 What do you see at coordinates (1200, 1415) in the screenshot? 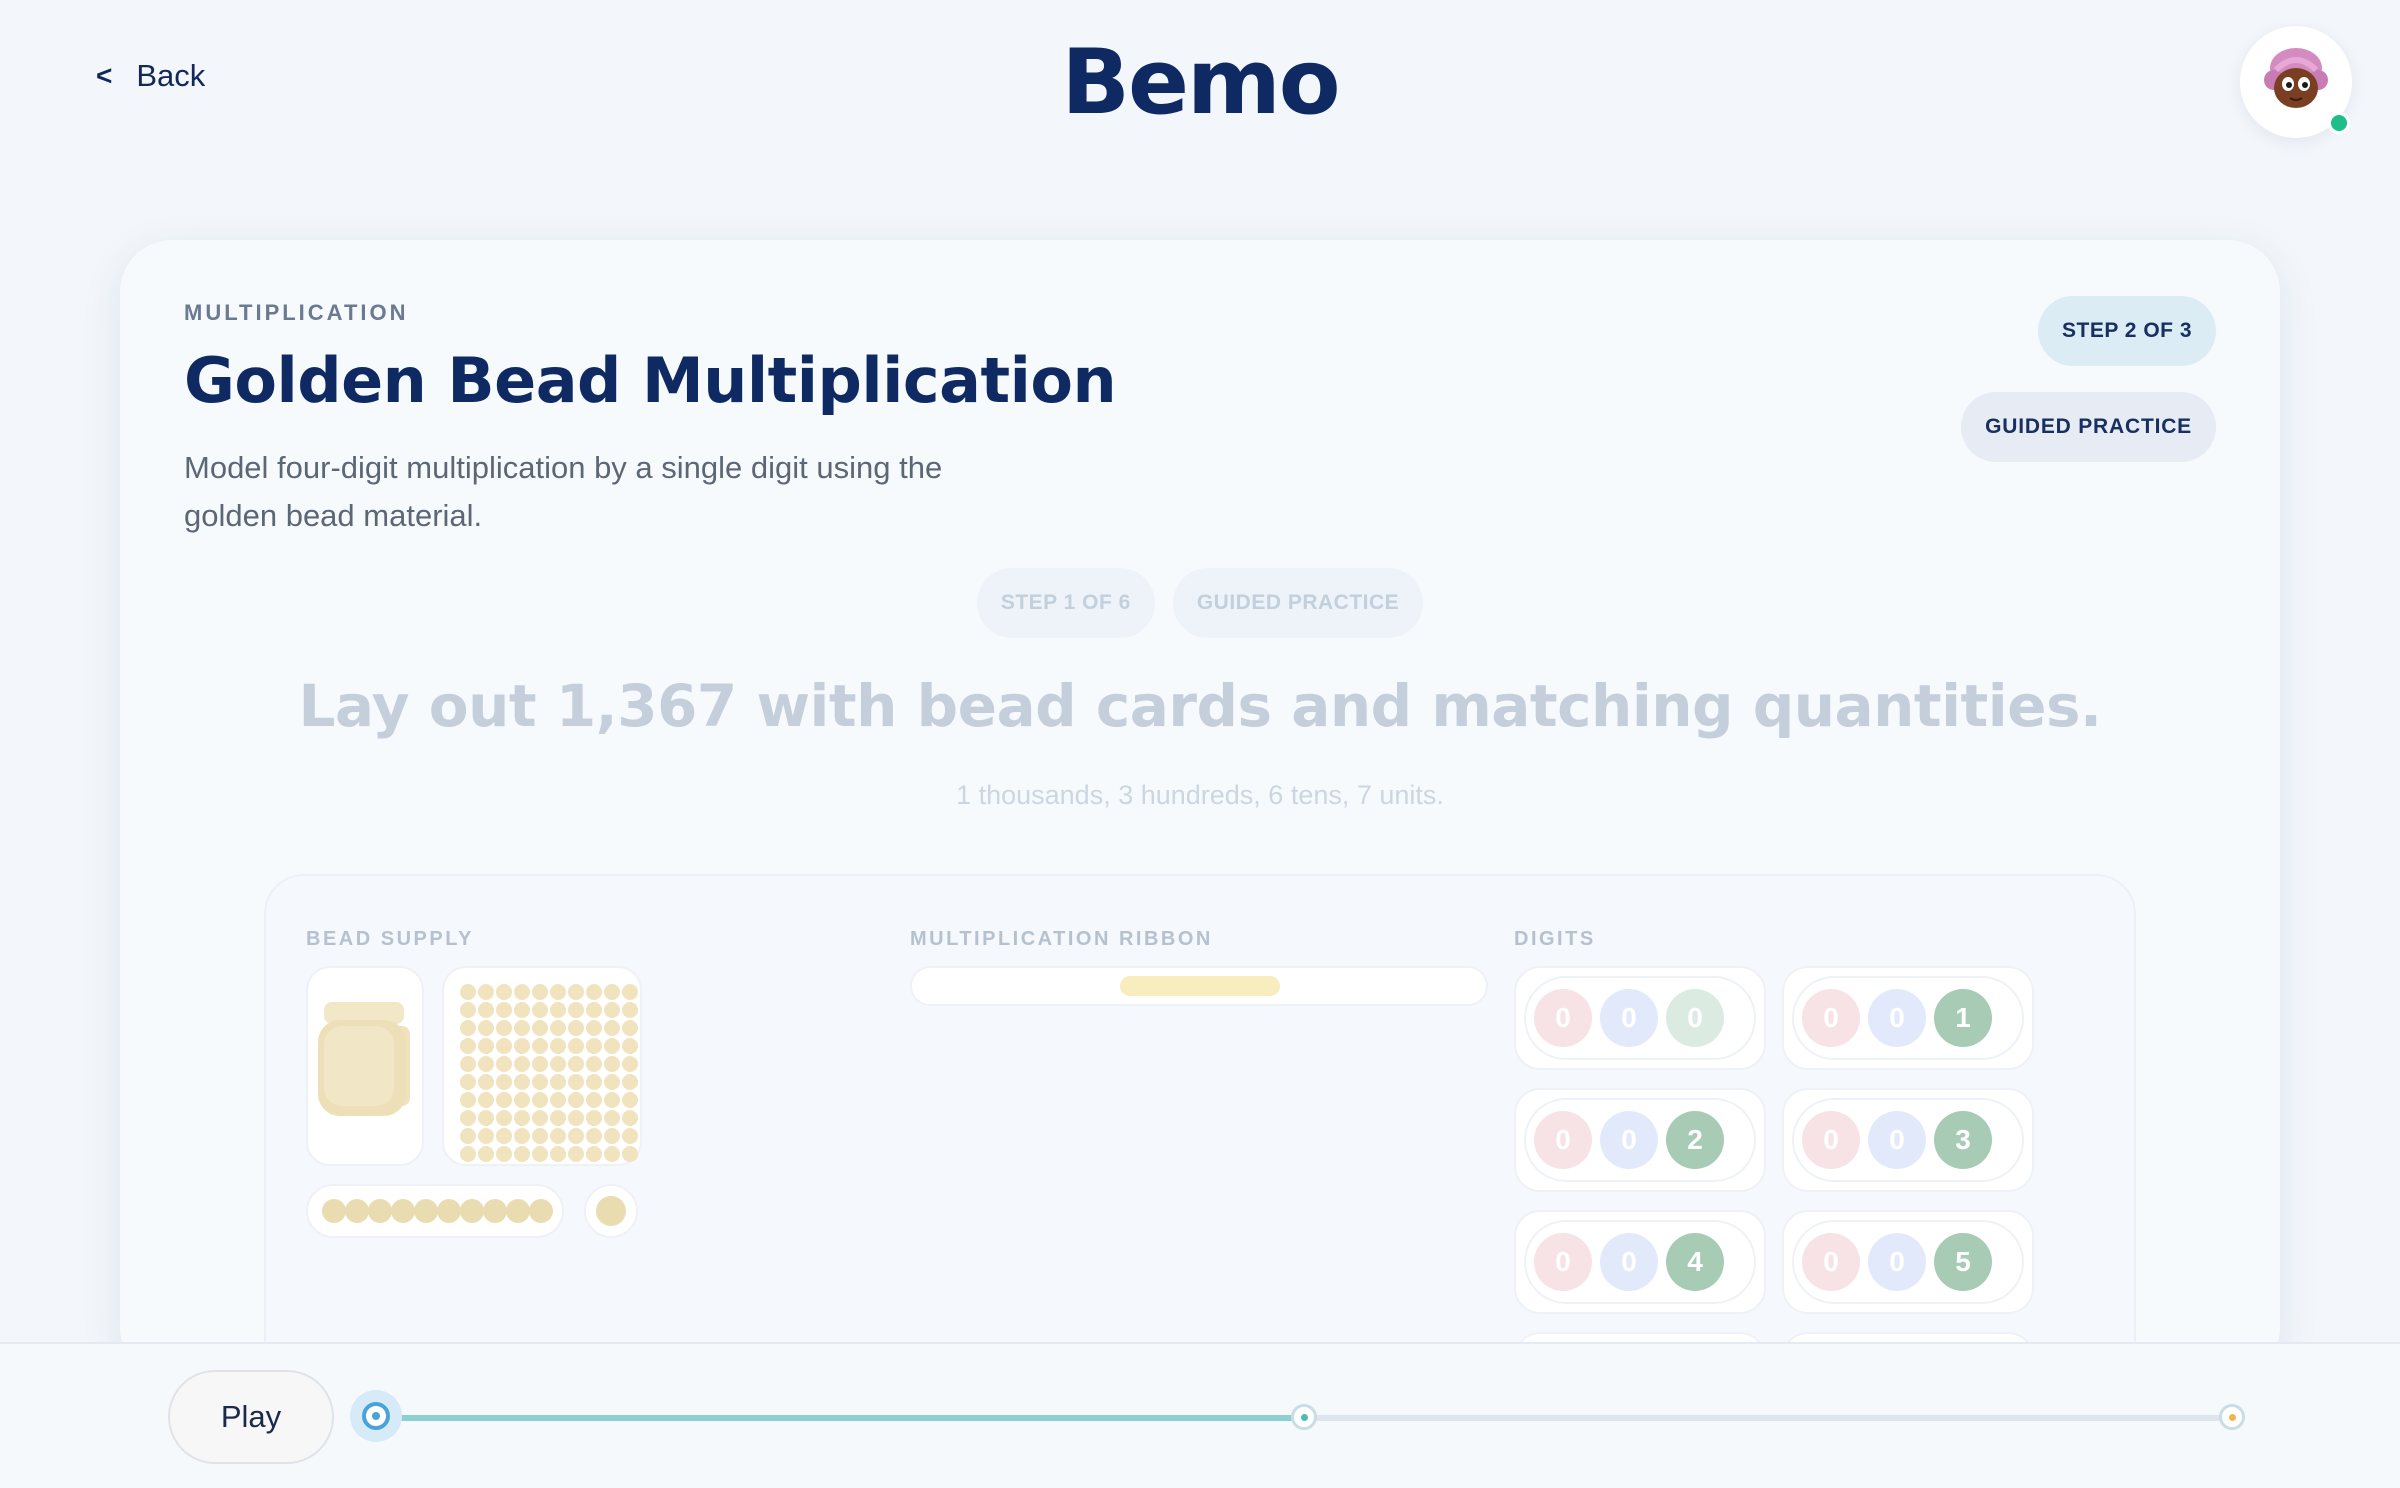
I see `playback-bar: Play` at bounding box center [1200, 1415].